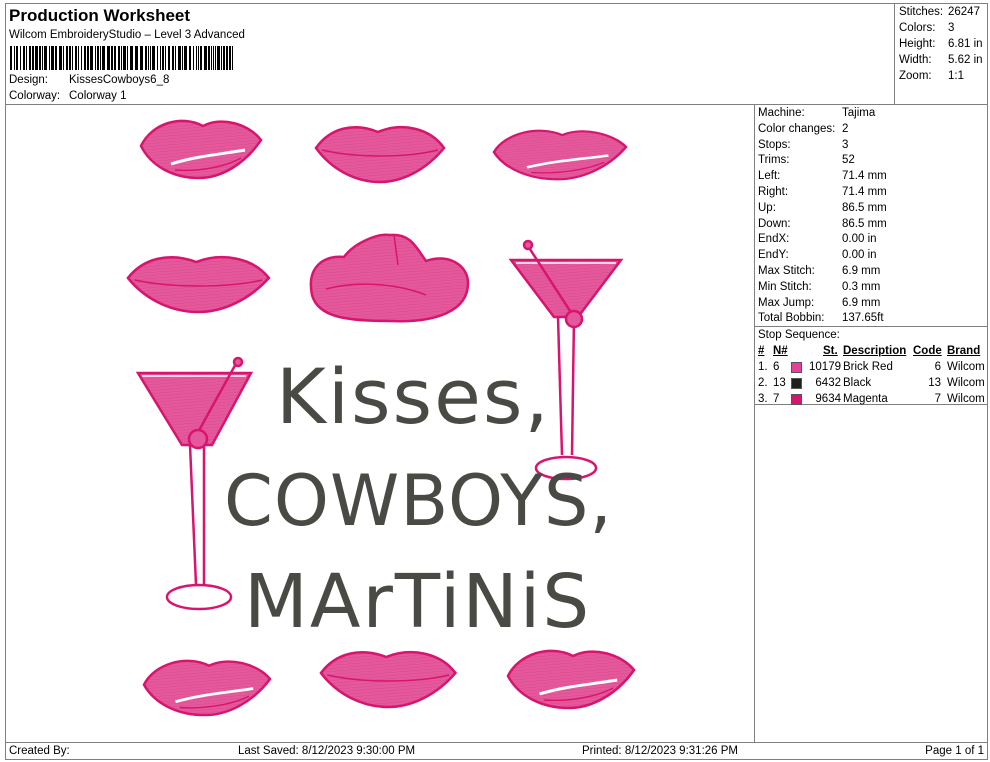 The height and width of the screenshot is (762, 990). What do you see at coordinates (830, 351) in the screenshot?
I see `column-header-stitches: St.` at bounding box center [830, 351].